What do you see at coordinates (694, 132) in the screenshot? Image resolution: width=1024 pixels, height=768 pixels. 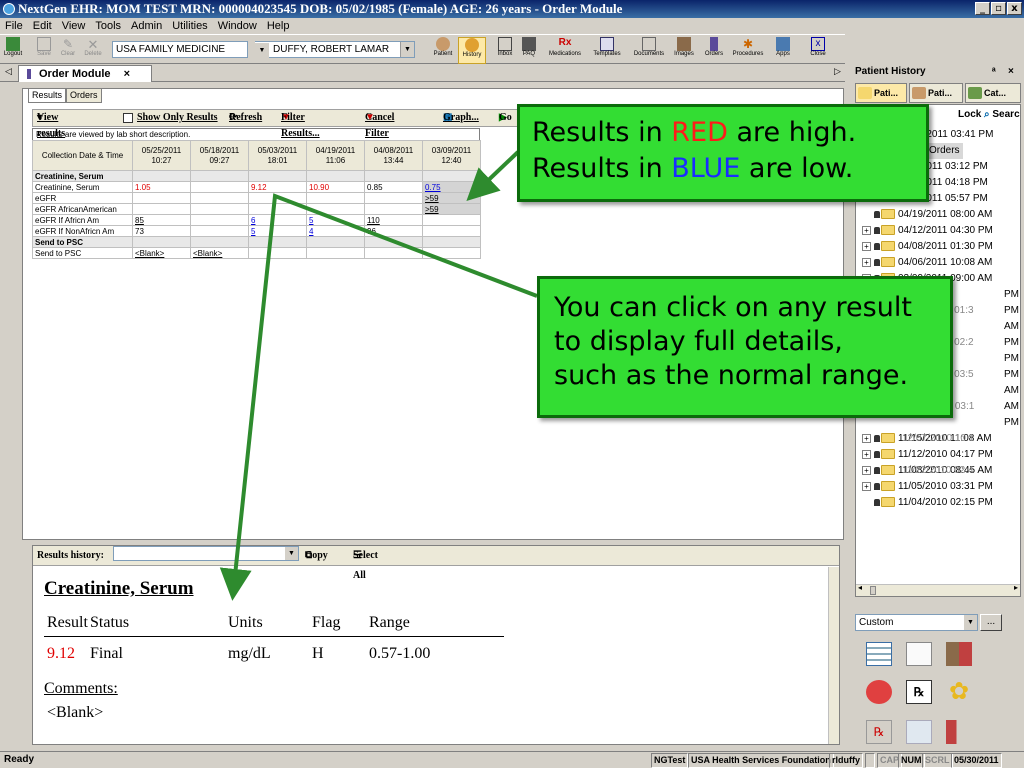 I see `callout-line-red: Results in RED are high.` at bounding box center [694, 132].